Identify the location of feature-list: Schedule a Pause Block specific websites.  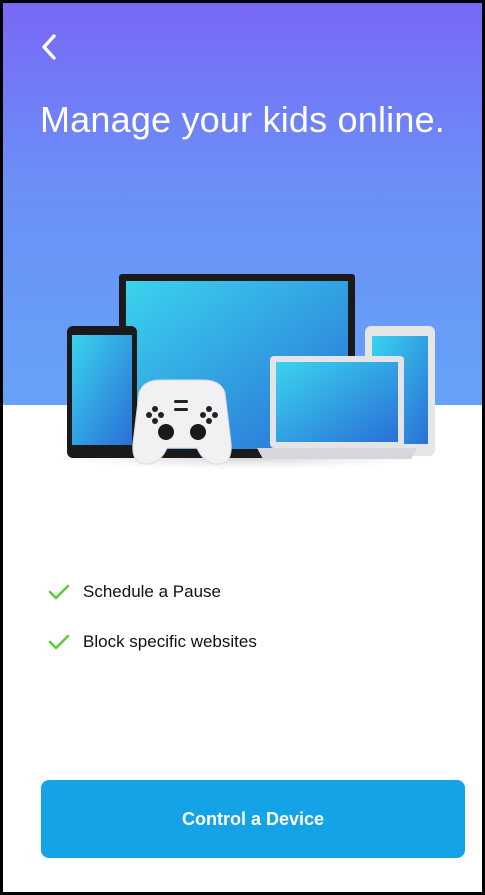
(152, 626).